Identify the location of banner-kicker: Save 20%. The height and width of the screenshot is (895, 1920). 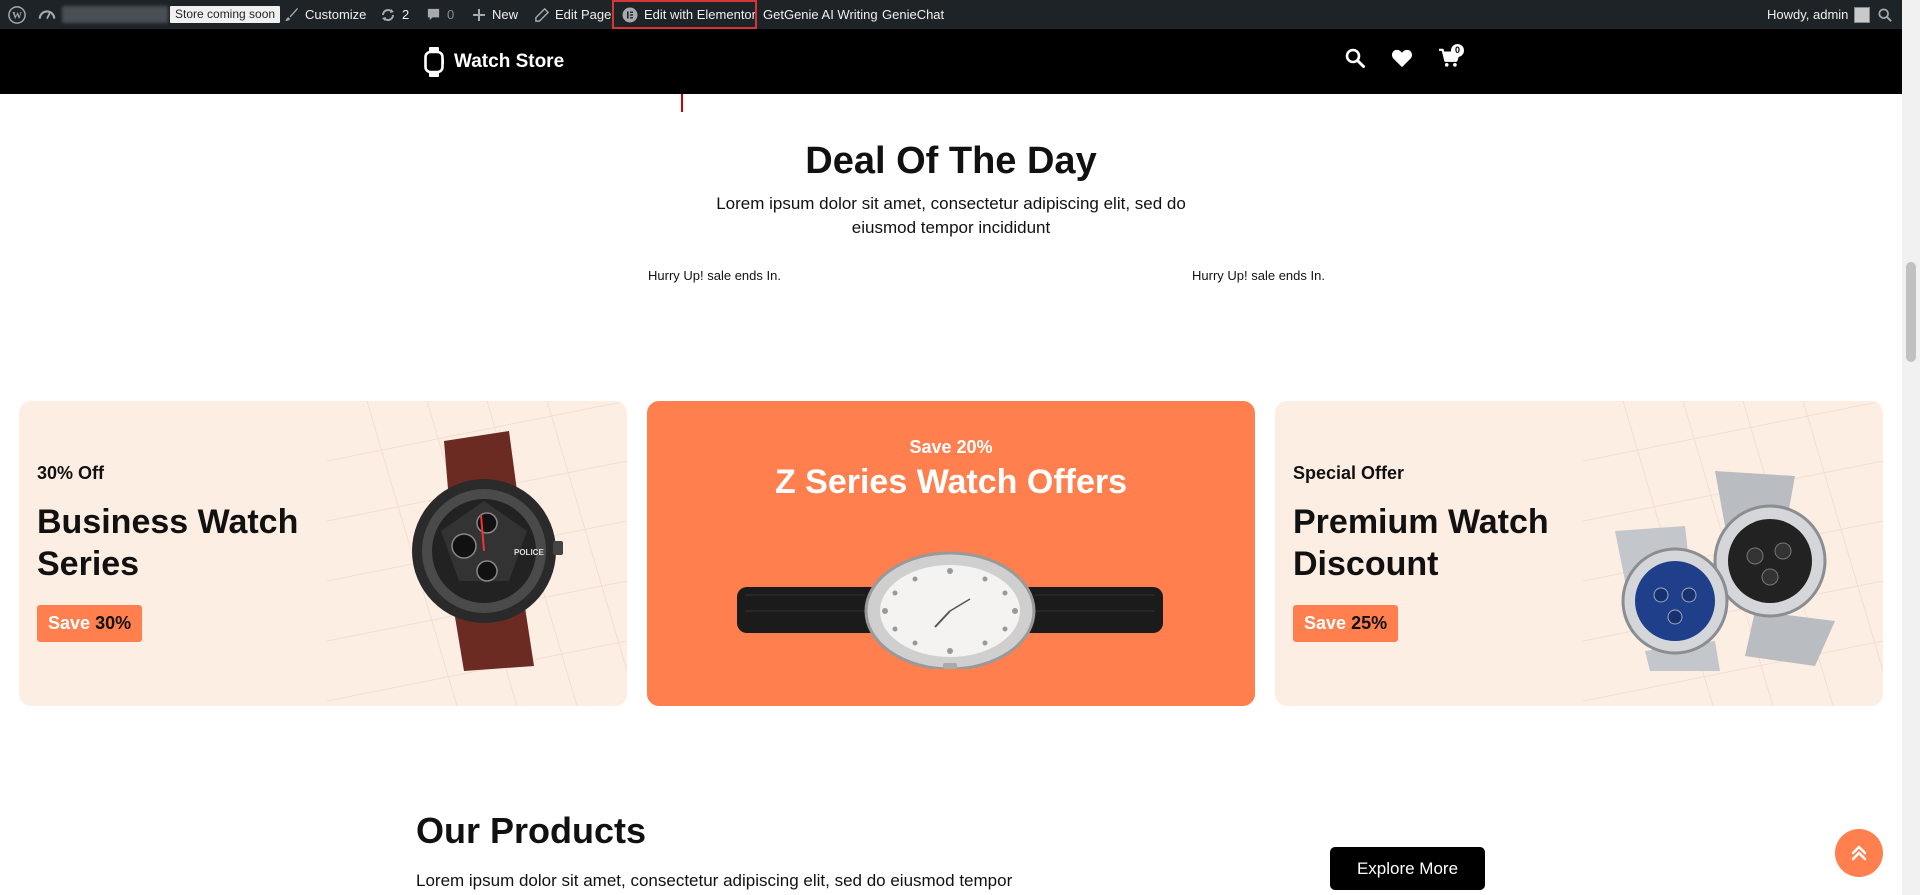
(951, 447).